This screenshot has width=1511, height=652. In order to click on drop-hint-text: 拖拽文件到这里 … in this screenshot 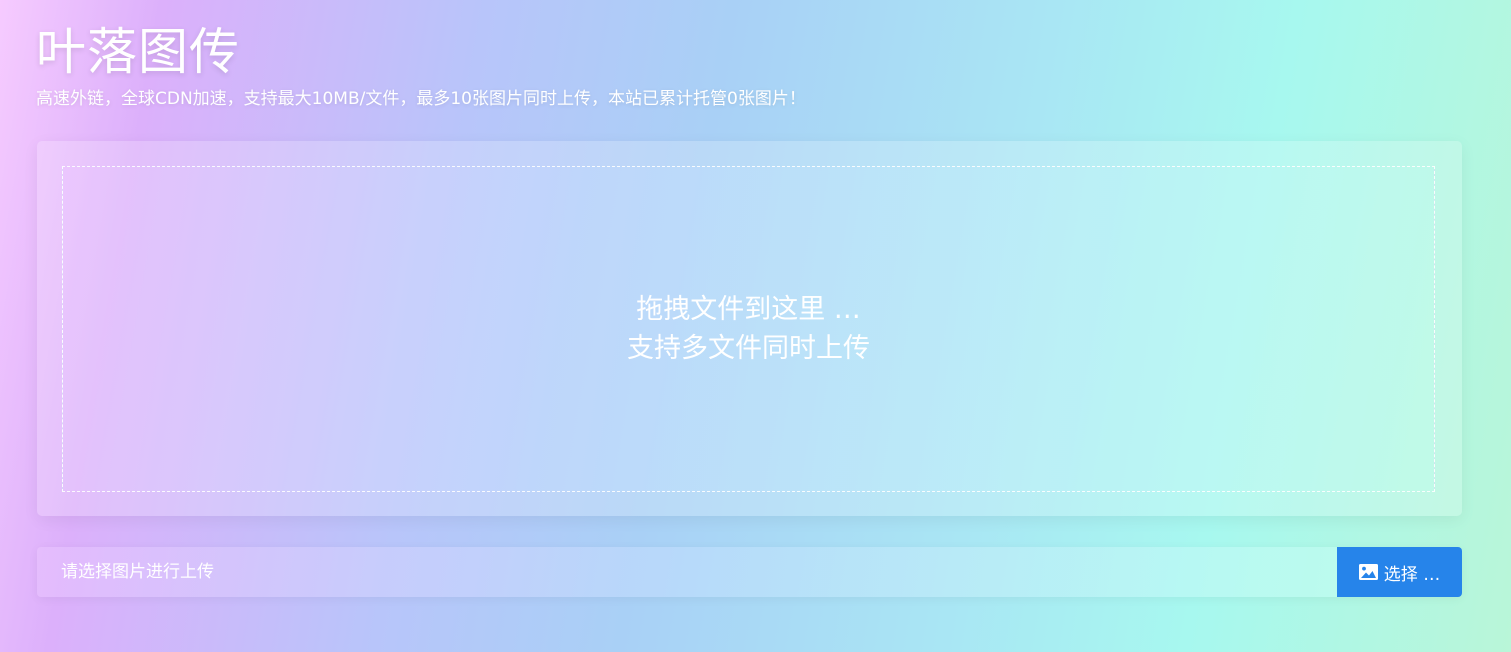, I will do `click(748, 309)`.